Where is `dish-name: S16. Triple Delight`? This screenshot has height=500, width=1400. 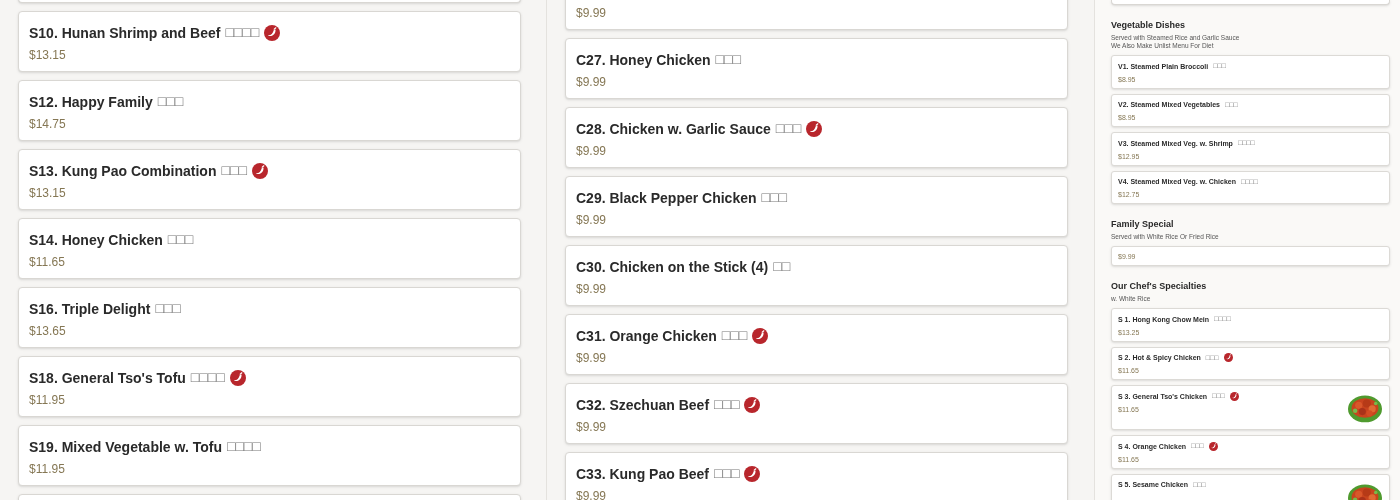 dish-name: S16. Triple Delight is located at coordinates (90, 309).